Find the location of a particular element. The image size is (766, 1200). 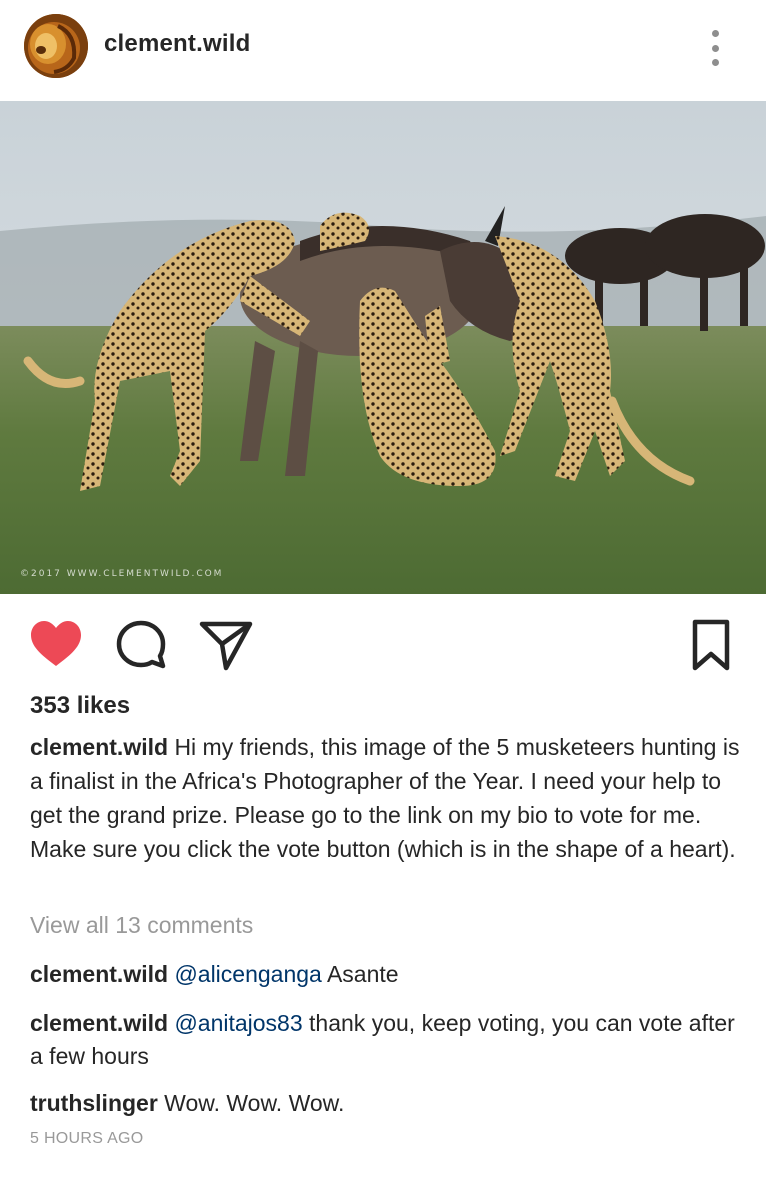

photo-watermark: ©2017 WWW.CLEMENTWILD.COM is located at coordinates (122, 574).